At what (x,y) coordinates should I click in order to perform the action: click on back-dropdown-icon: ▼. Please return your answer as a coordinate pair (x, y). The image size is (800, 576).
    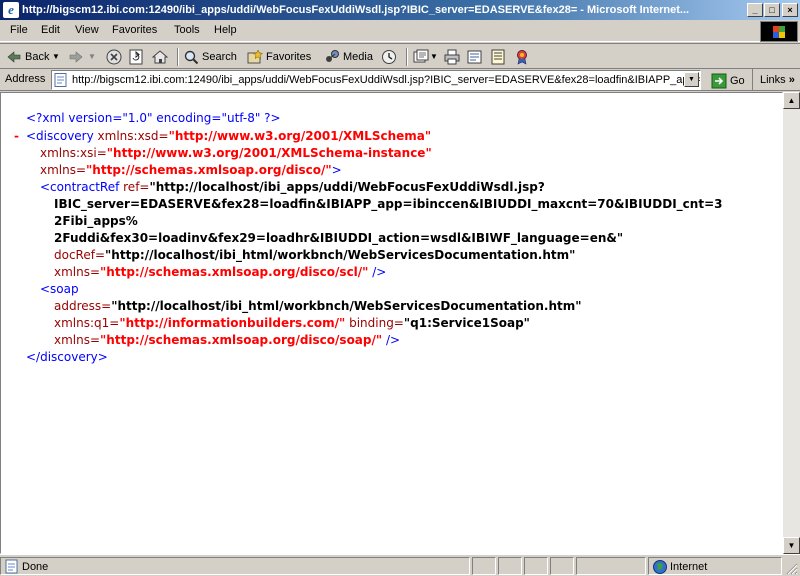
    Looking at the image, I should click on (56, 57).